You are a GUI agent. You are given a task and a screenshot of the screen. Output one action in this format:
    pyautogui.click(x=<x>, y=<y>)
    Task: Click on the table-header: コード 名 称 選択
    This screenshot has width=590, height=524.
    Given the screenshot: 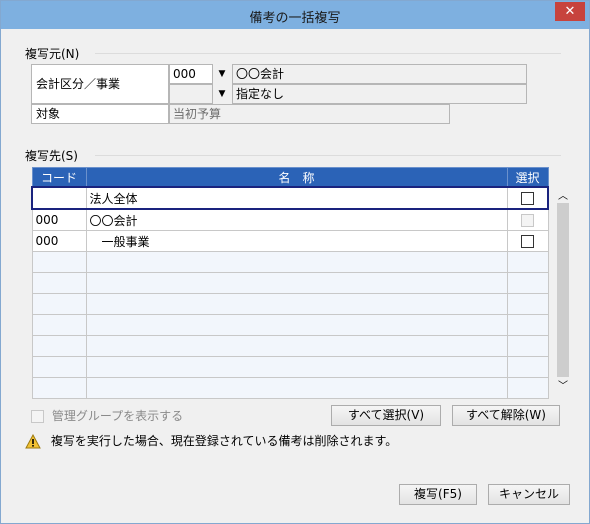 What is the action you would take?
    pyautogui.click(x=290, y=177)
    